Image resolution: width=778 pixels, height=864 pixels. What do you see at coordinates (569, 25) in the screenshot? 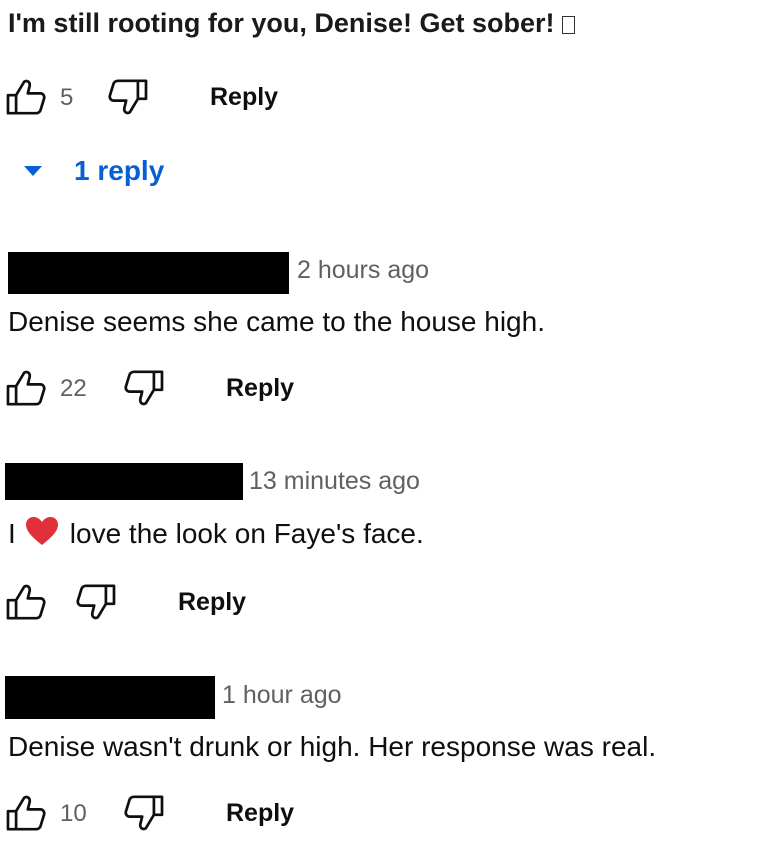
I see `missing-emoji-glyph` at bounding box center [569, 25].